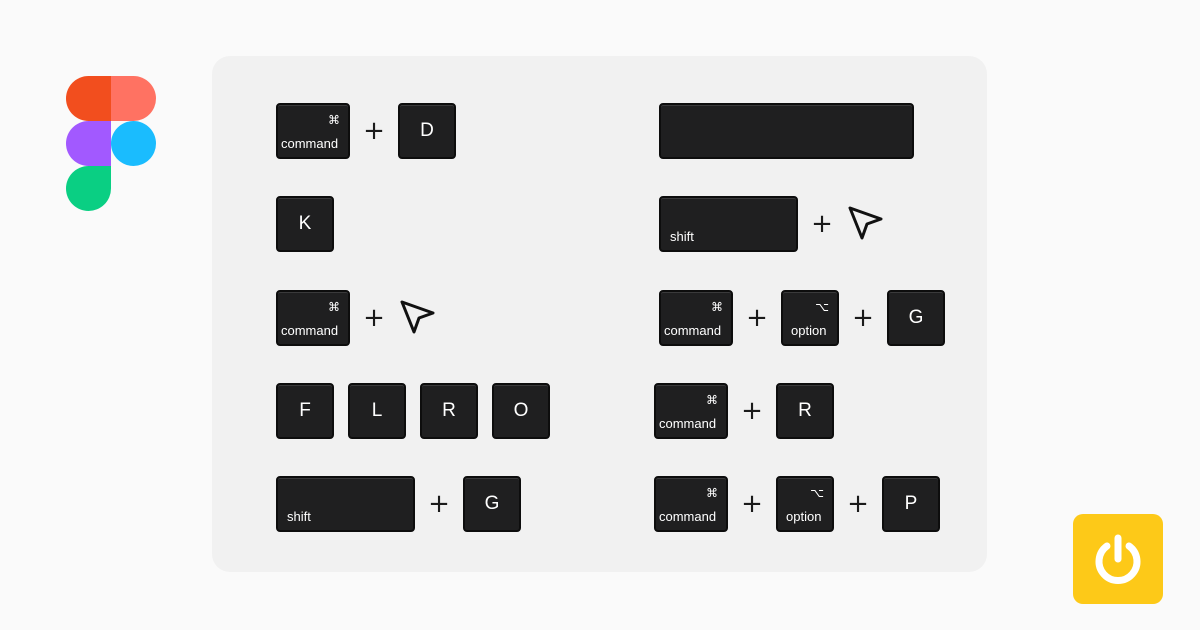 This screenshot has width=1200, height=630. I want to click on figma-logo-blue, so click(133, 143).